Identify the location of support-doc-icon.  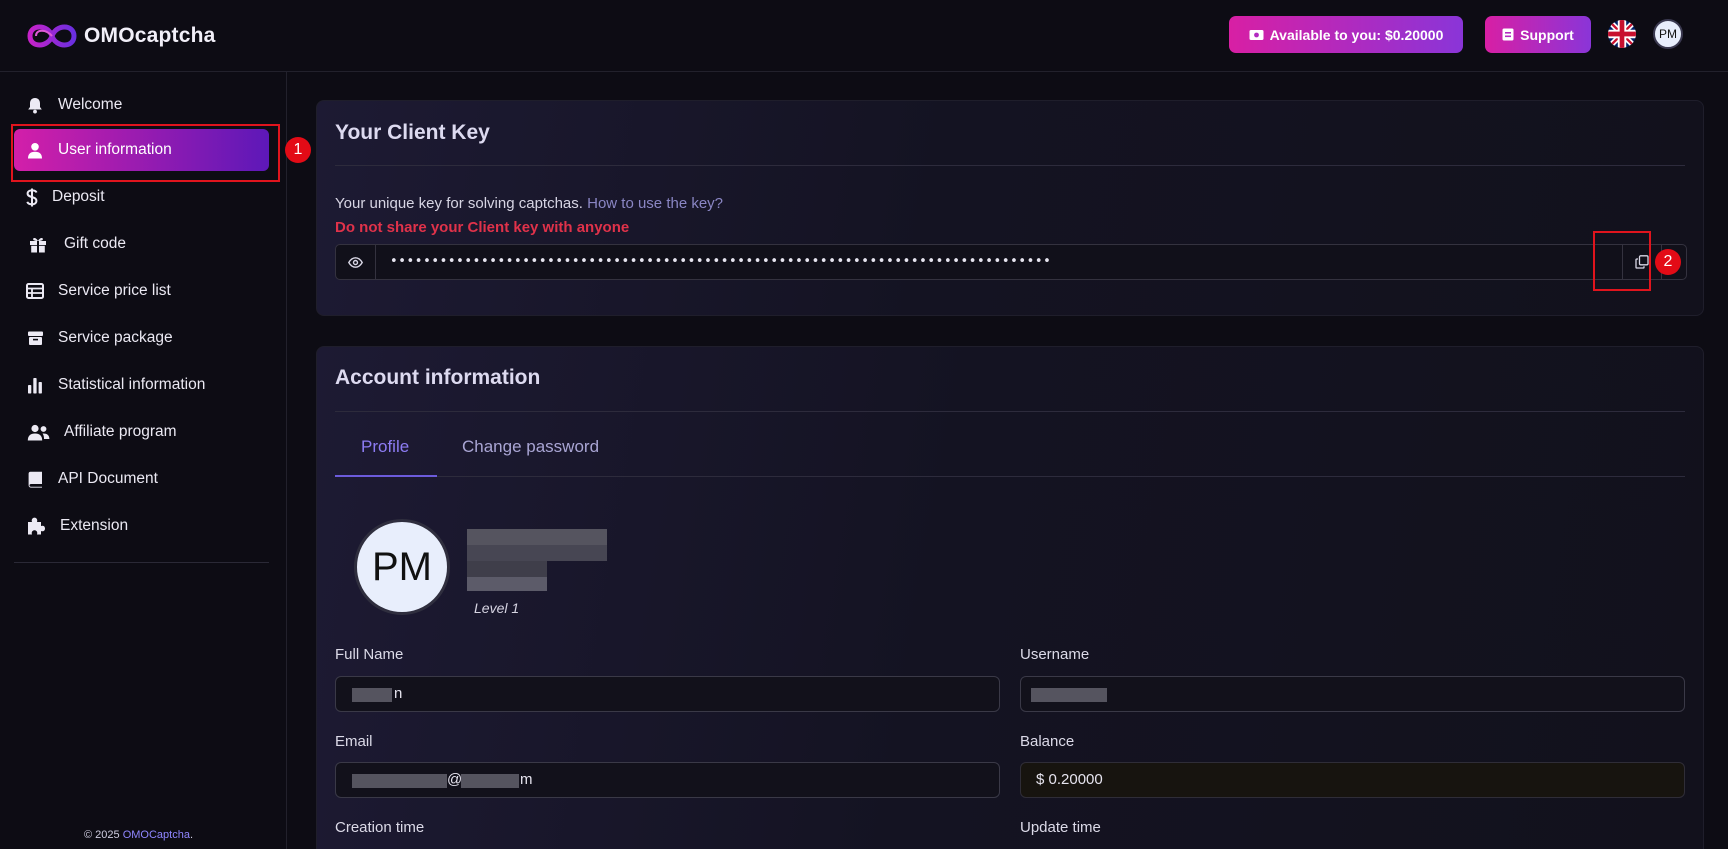
(1508, 34).